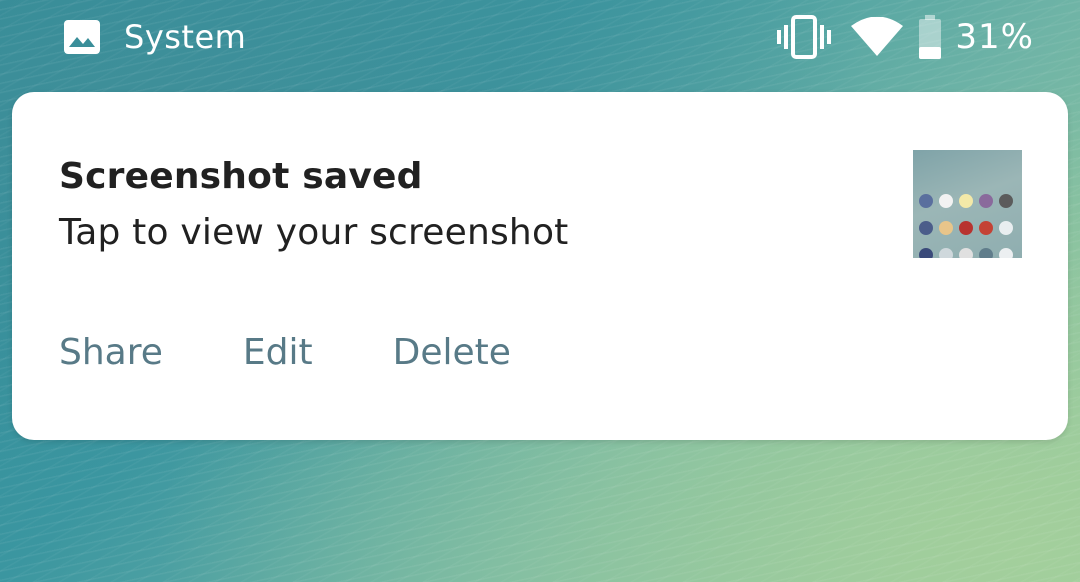  I want to click on status-bar: System 31%, so click(540, 38).